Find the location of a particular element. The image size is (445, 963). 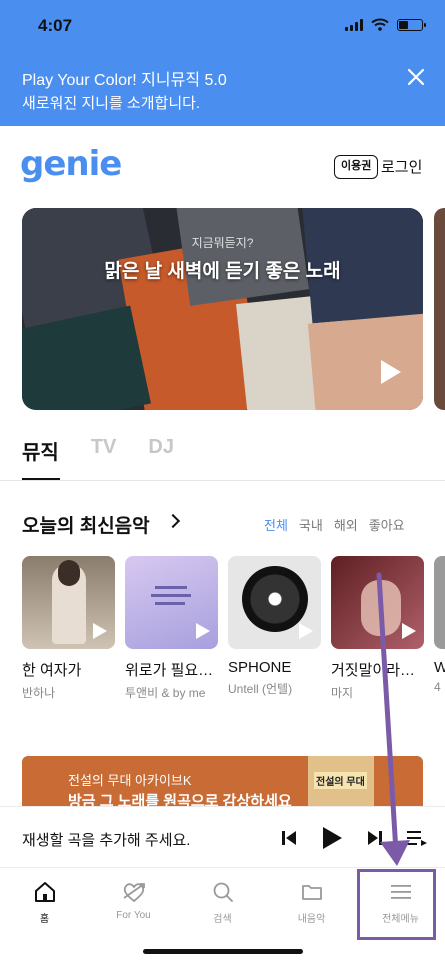

filter-overseas: 해외 is located at coordinates (346, 524).